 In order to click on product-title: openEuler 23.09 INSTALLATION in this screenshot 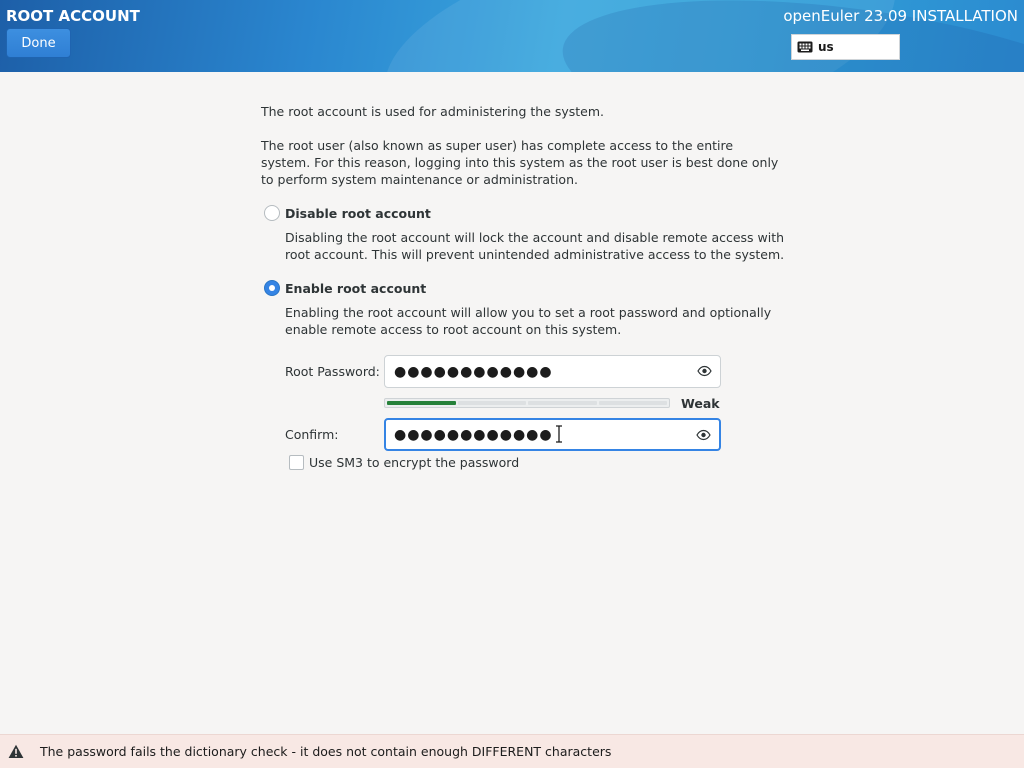, I will do `click(900, 16)`.